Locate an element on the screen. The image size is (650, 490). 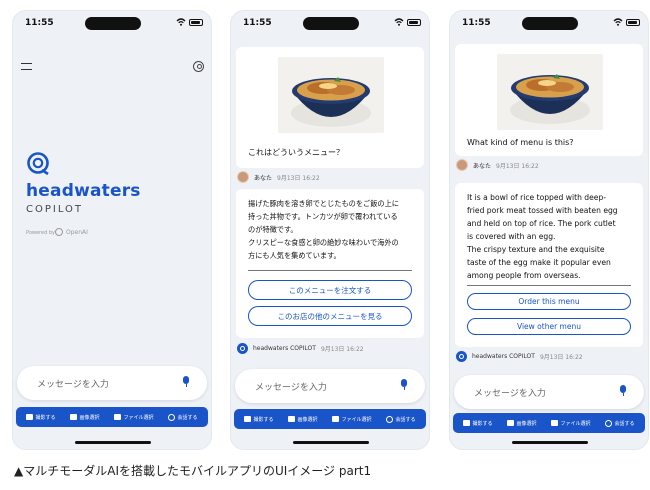
powered-by-label: Powered by is located at coordinates (40, 233).